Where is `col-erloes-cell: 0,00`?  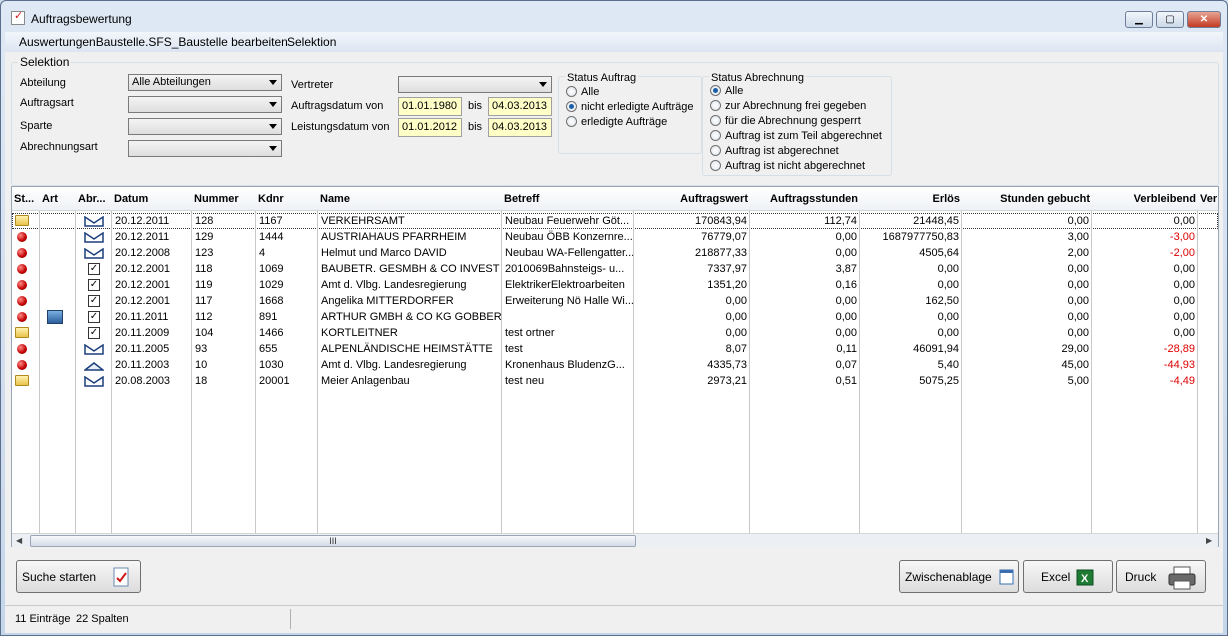 col-erloes-cell: 0,00 is located at coordinates (948, 269).